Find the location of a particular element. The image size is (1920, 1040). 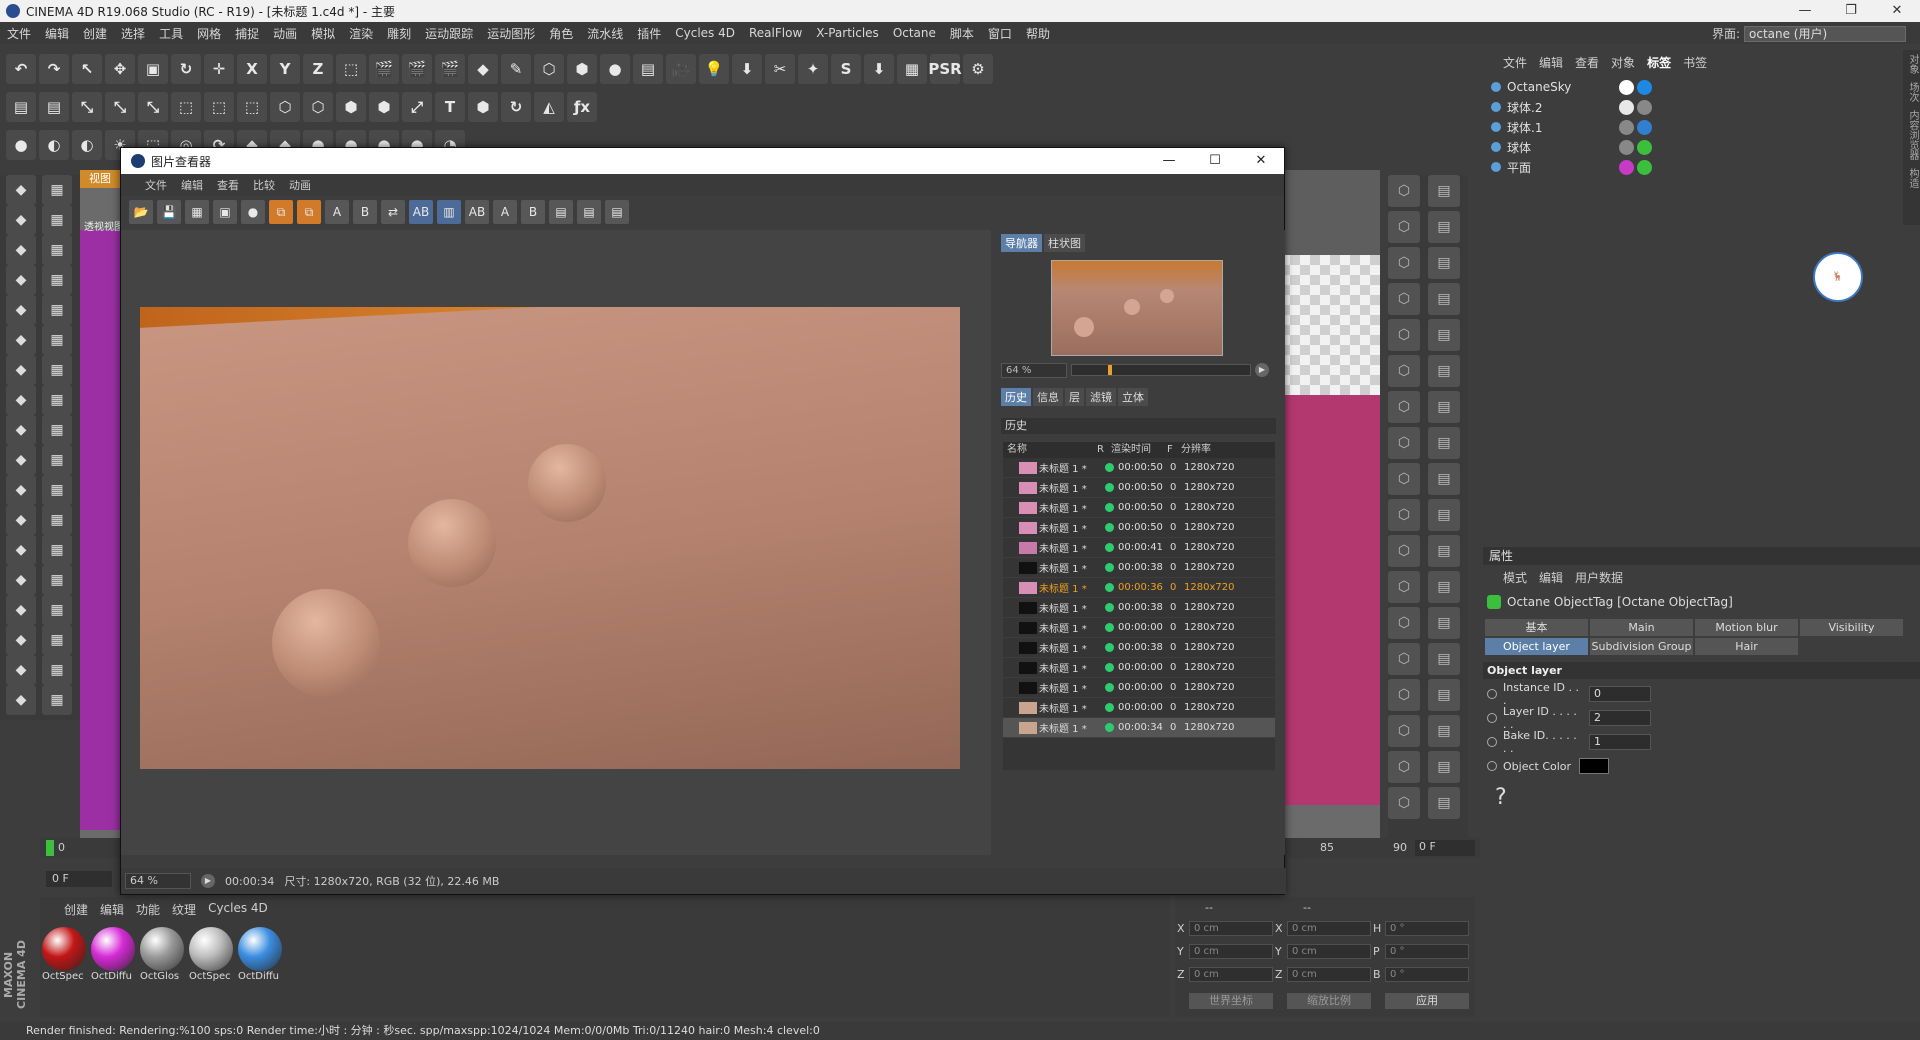

toolbar-tool-icon: ⚙ is located at coordinates (978, 69).